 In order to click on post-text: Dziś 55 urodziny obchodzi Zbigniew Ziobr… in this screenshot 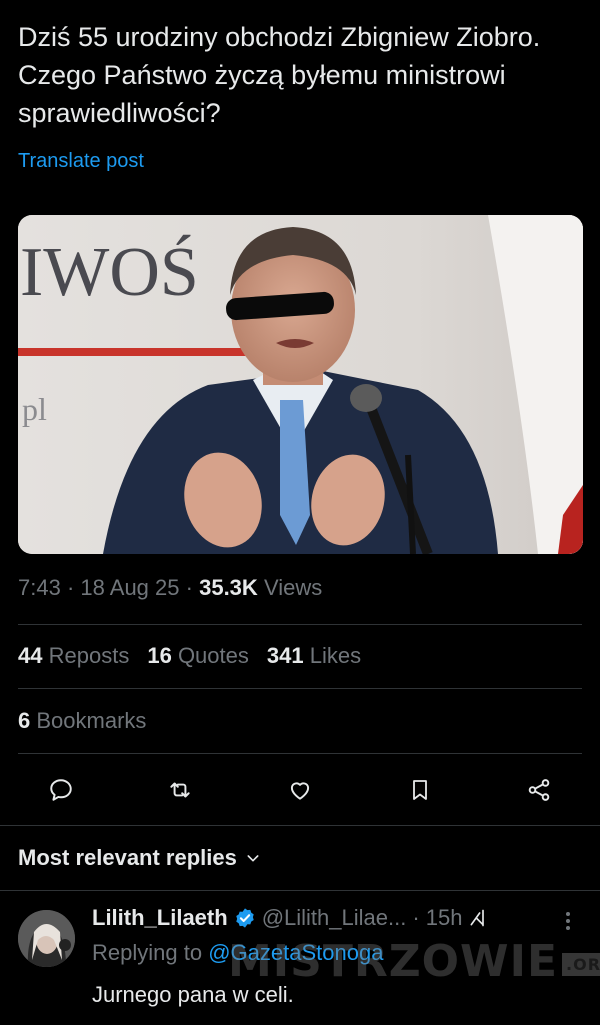, I will do `click(279, 75)`.